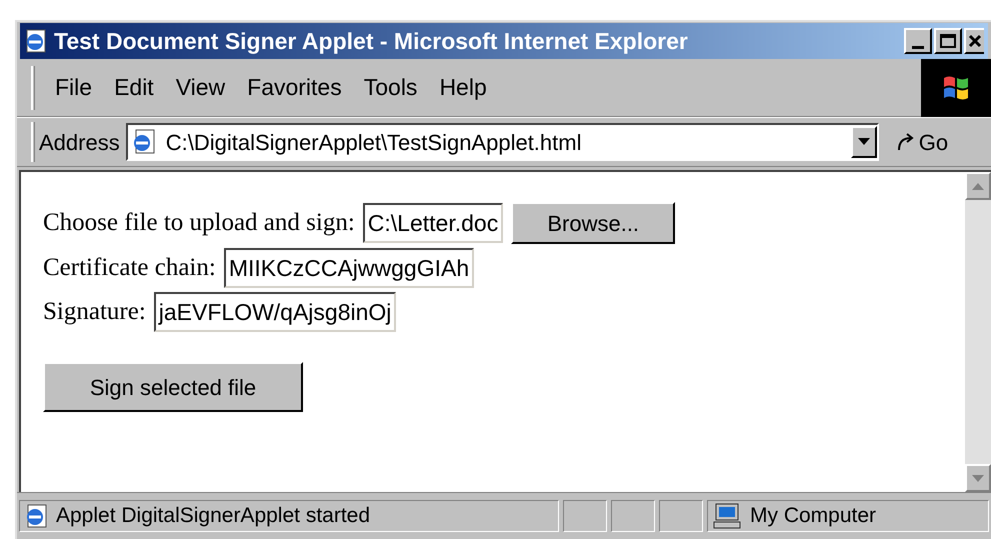 The width and height of the screenshot is (991, 539). What do you see at coordinates (173, 387) in the screenshot?
I see `sign-file-button: Sign selected file` at bounding box center [173, 387].